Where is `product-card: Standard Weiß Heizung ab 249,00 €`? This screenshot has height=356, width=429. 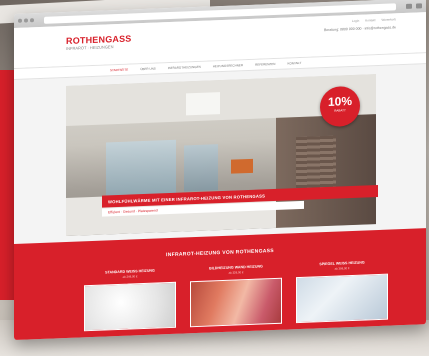
product-card: Standard Weiß Heizung ab 249,00 € is located at coordinates (130, 300).